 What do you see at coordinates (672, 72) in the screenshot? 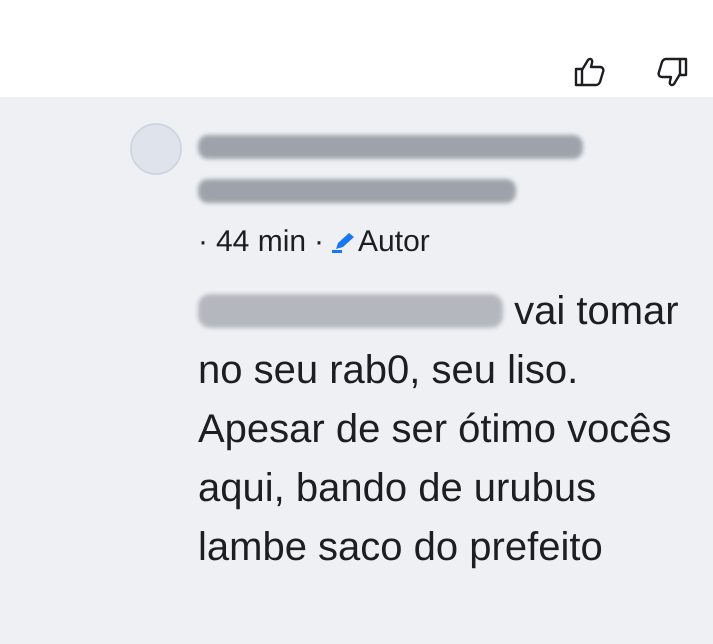
I see `dislike-button` at bounding box center [672, 72].